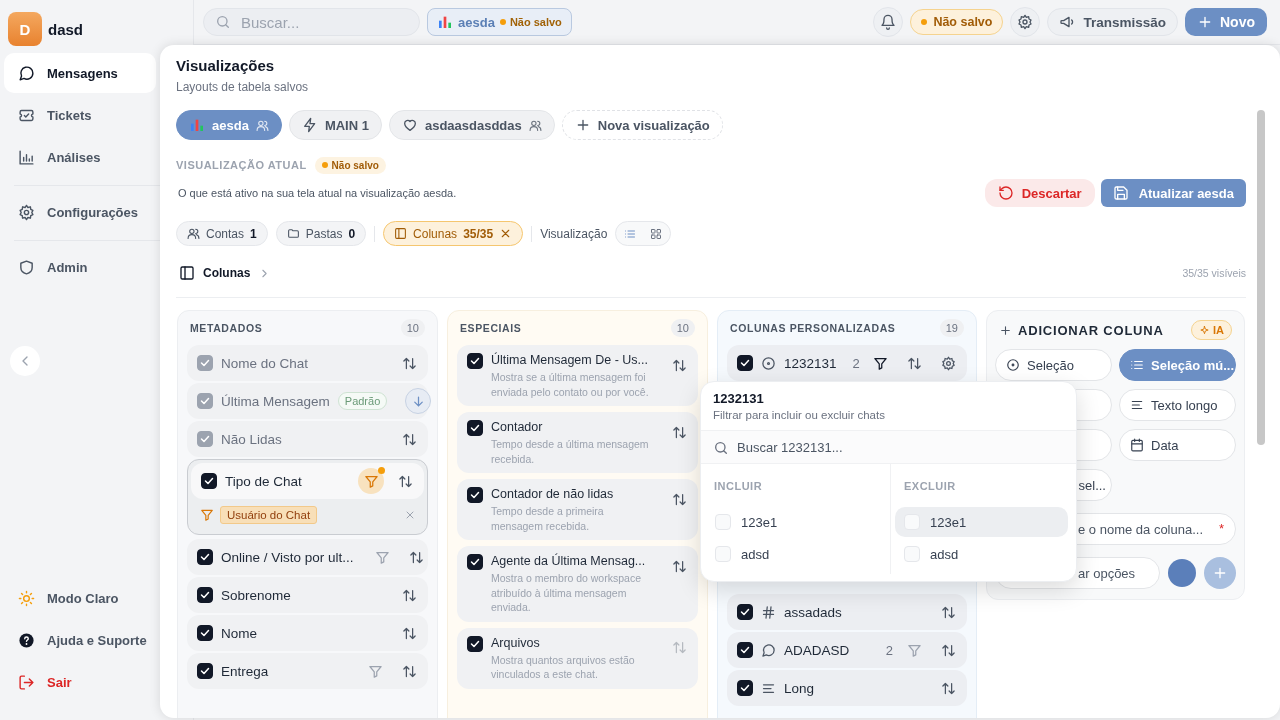  What do you see at coordinates (80, 640) in the screenshot?
I see `nav-item: Ajuda e Suporte` at bounding box center [80, 640].